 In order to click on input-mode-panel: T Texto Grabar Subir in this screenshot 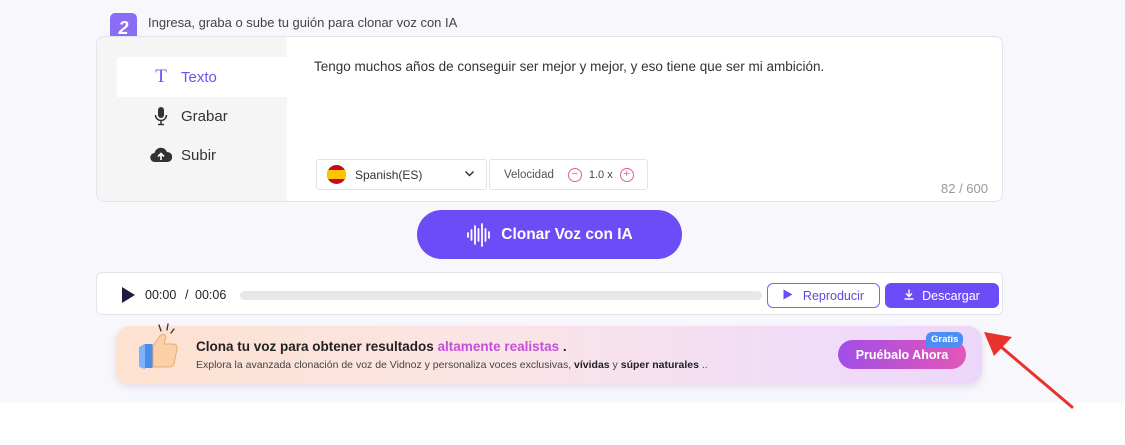, I will do `click(192, 119)`.